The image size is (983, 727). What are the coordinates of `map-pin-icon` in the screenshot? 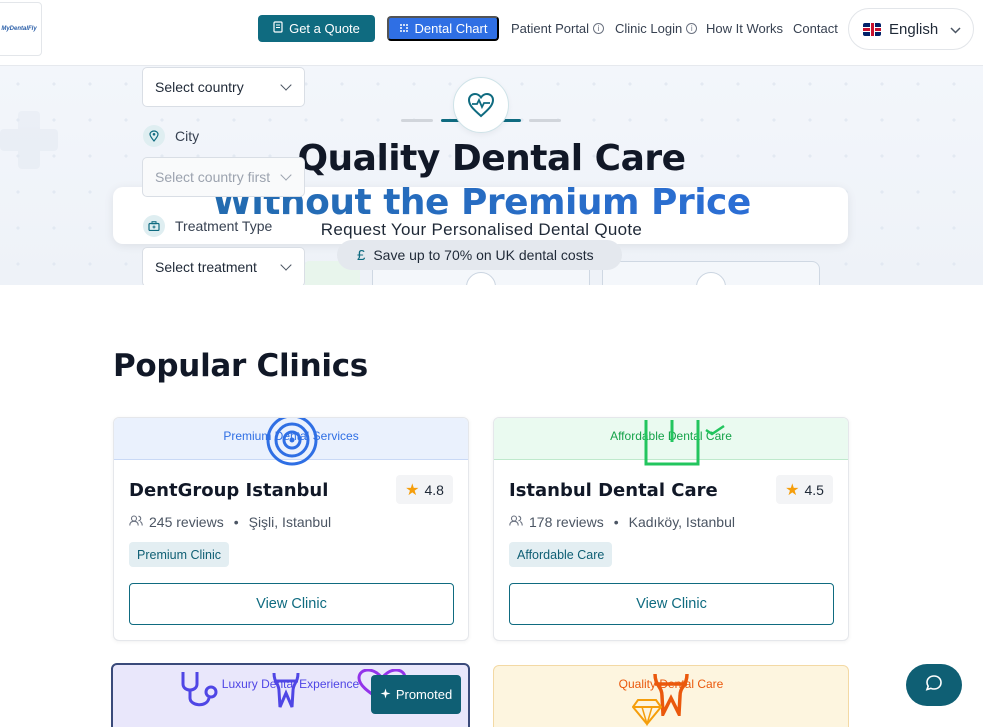 It's located at (154, 136).